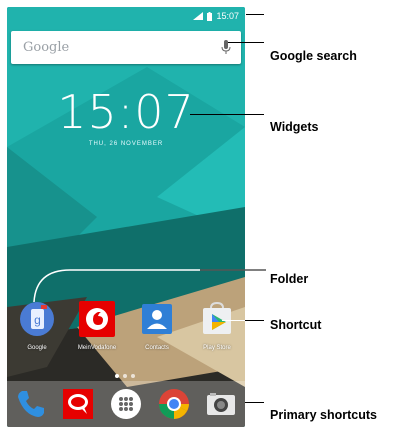  I want to click on battery-icon, so click(210, 16).